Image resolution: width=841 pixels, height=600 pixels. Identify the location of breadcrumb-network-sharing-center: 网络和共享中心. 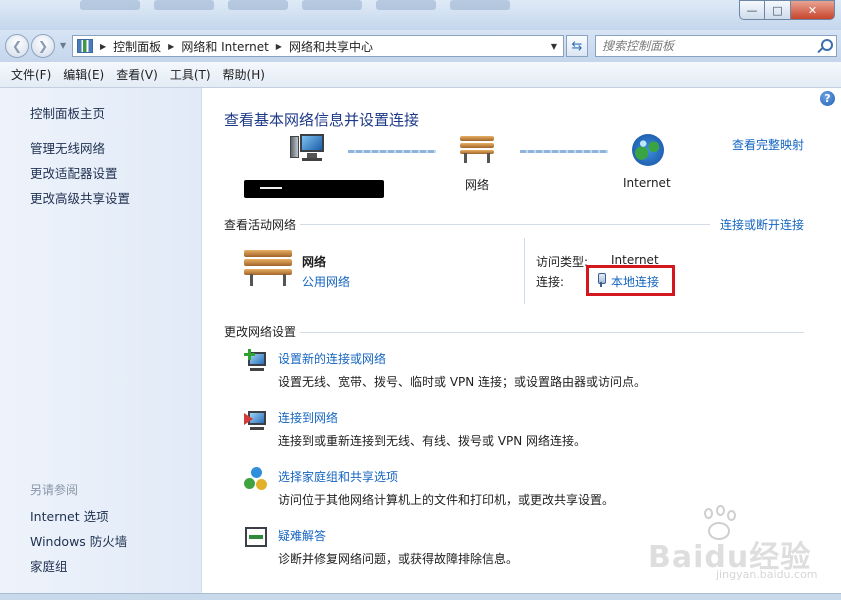
(331, 46).